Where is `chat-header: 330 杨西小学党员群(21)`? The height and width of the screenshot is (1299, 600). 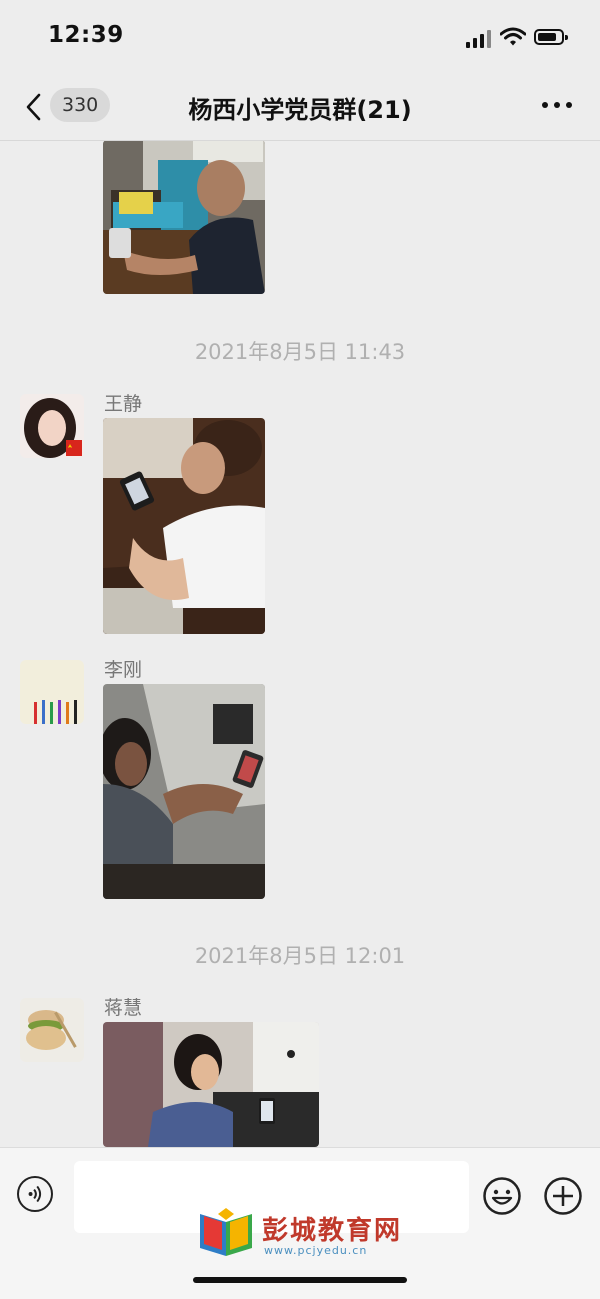
chat-header: 330 杨西小学党员群(21) is located at coordinates (300, 108).